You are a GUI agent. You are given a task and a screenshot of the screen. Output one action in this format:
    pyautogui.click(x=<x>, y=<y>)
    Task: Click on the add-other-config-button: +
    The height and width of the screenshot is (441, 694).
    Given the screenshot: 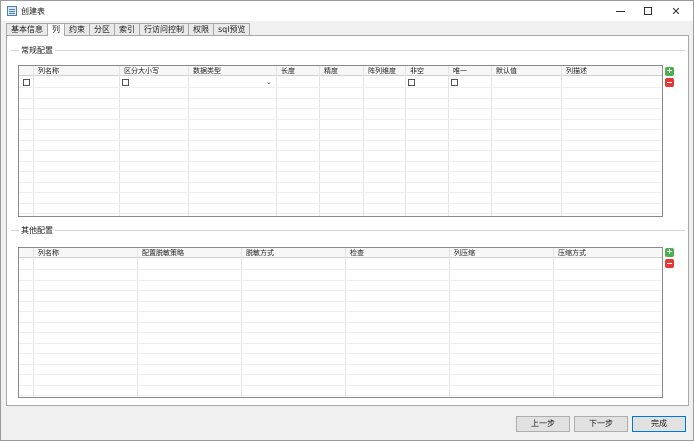 What is the action you would take?
    pyautogui.click(x=669, y=252)
    